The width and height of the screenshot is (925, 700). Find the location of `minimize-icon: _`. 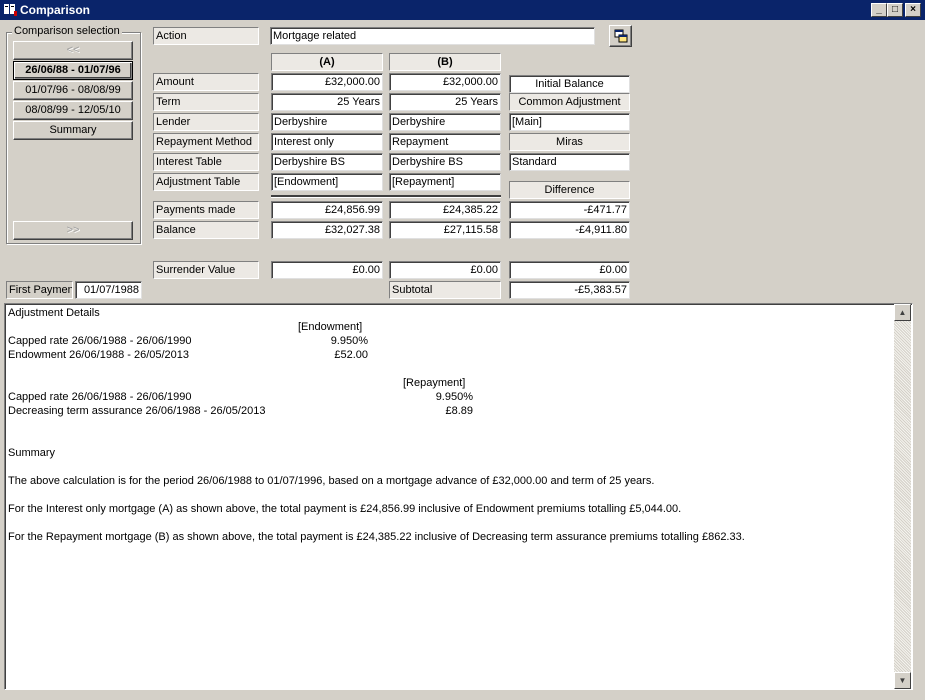

minimize-icon: _ is located at coordinates (879, 9).